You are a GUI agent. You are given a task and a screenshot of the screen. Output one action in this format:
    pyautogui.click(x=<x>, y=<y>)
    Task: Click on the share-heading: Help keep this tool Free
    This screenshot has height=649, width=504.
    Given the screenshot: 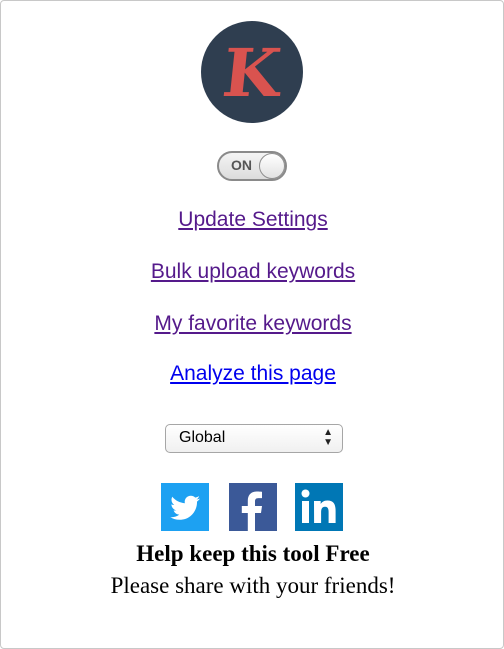 What is the action you would take?
    pyautogui.click(x=253, y=553)
    